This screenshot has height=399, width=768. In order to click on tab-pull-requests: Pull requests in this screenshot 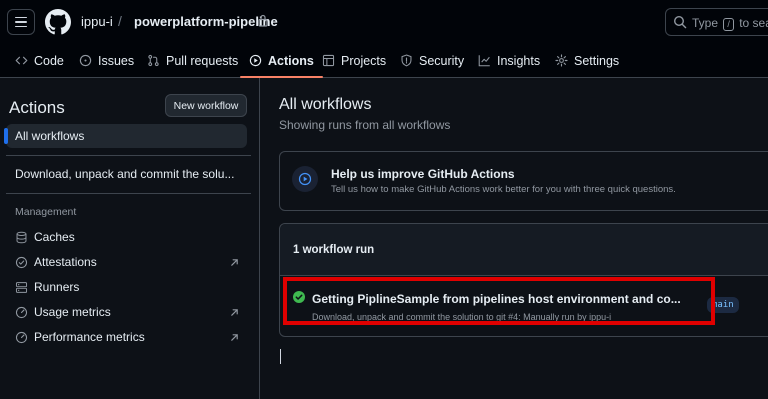, I will do `click(192, 60)`.